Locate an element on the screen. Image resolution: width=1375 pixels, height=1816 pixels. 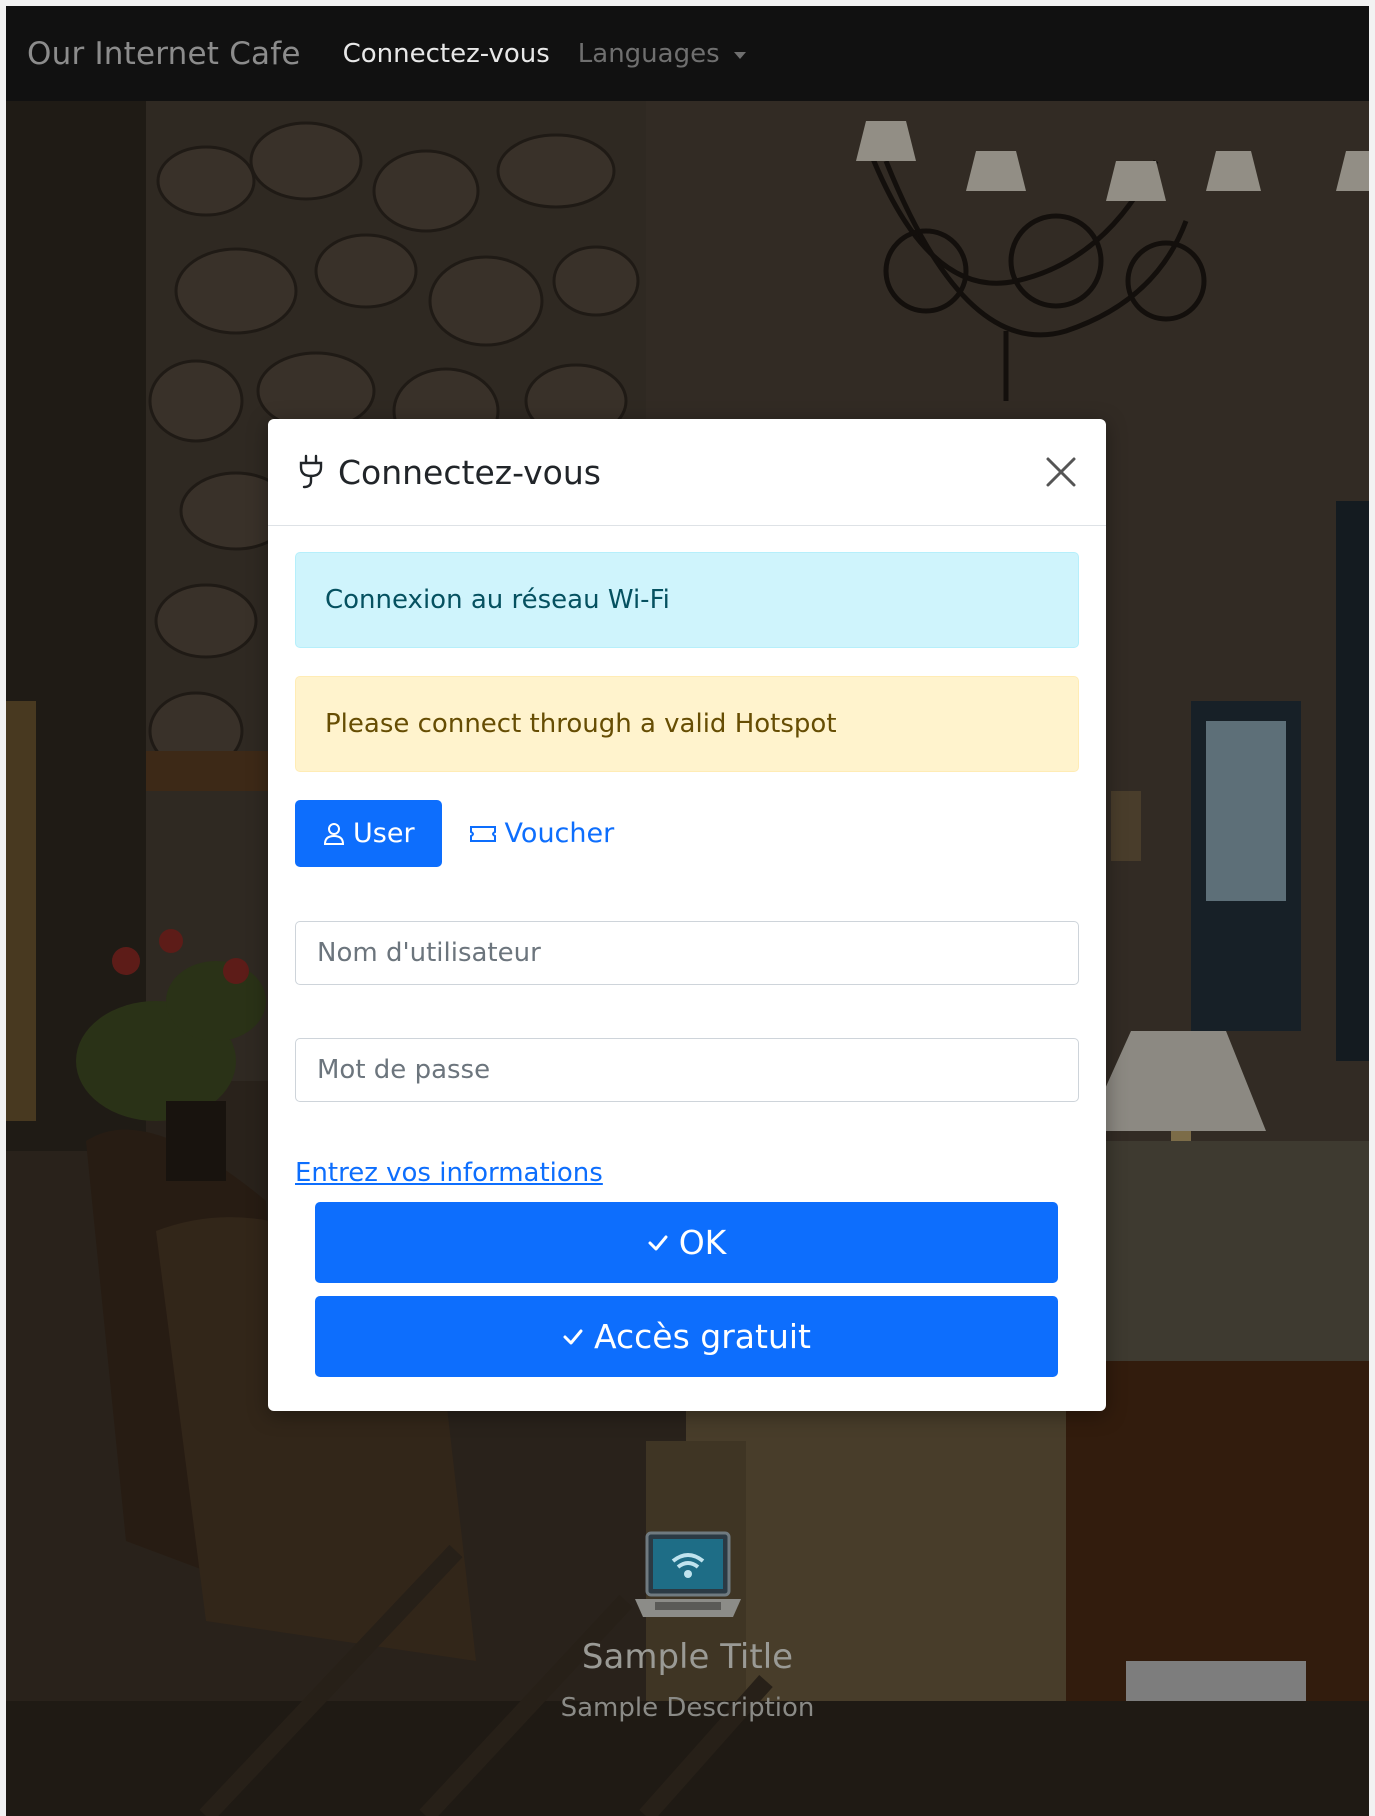
password-input is located at coordinates (687, 1070).